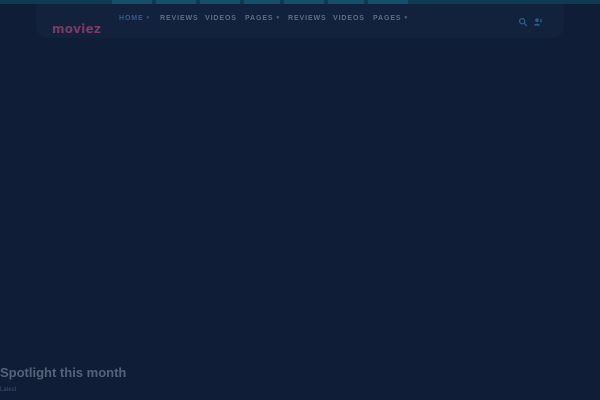  I want to click on user-icon, so click(538, 22).